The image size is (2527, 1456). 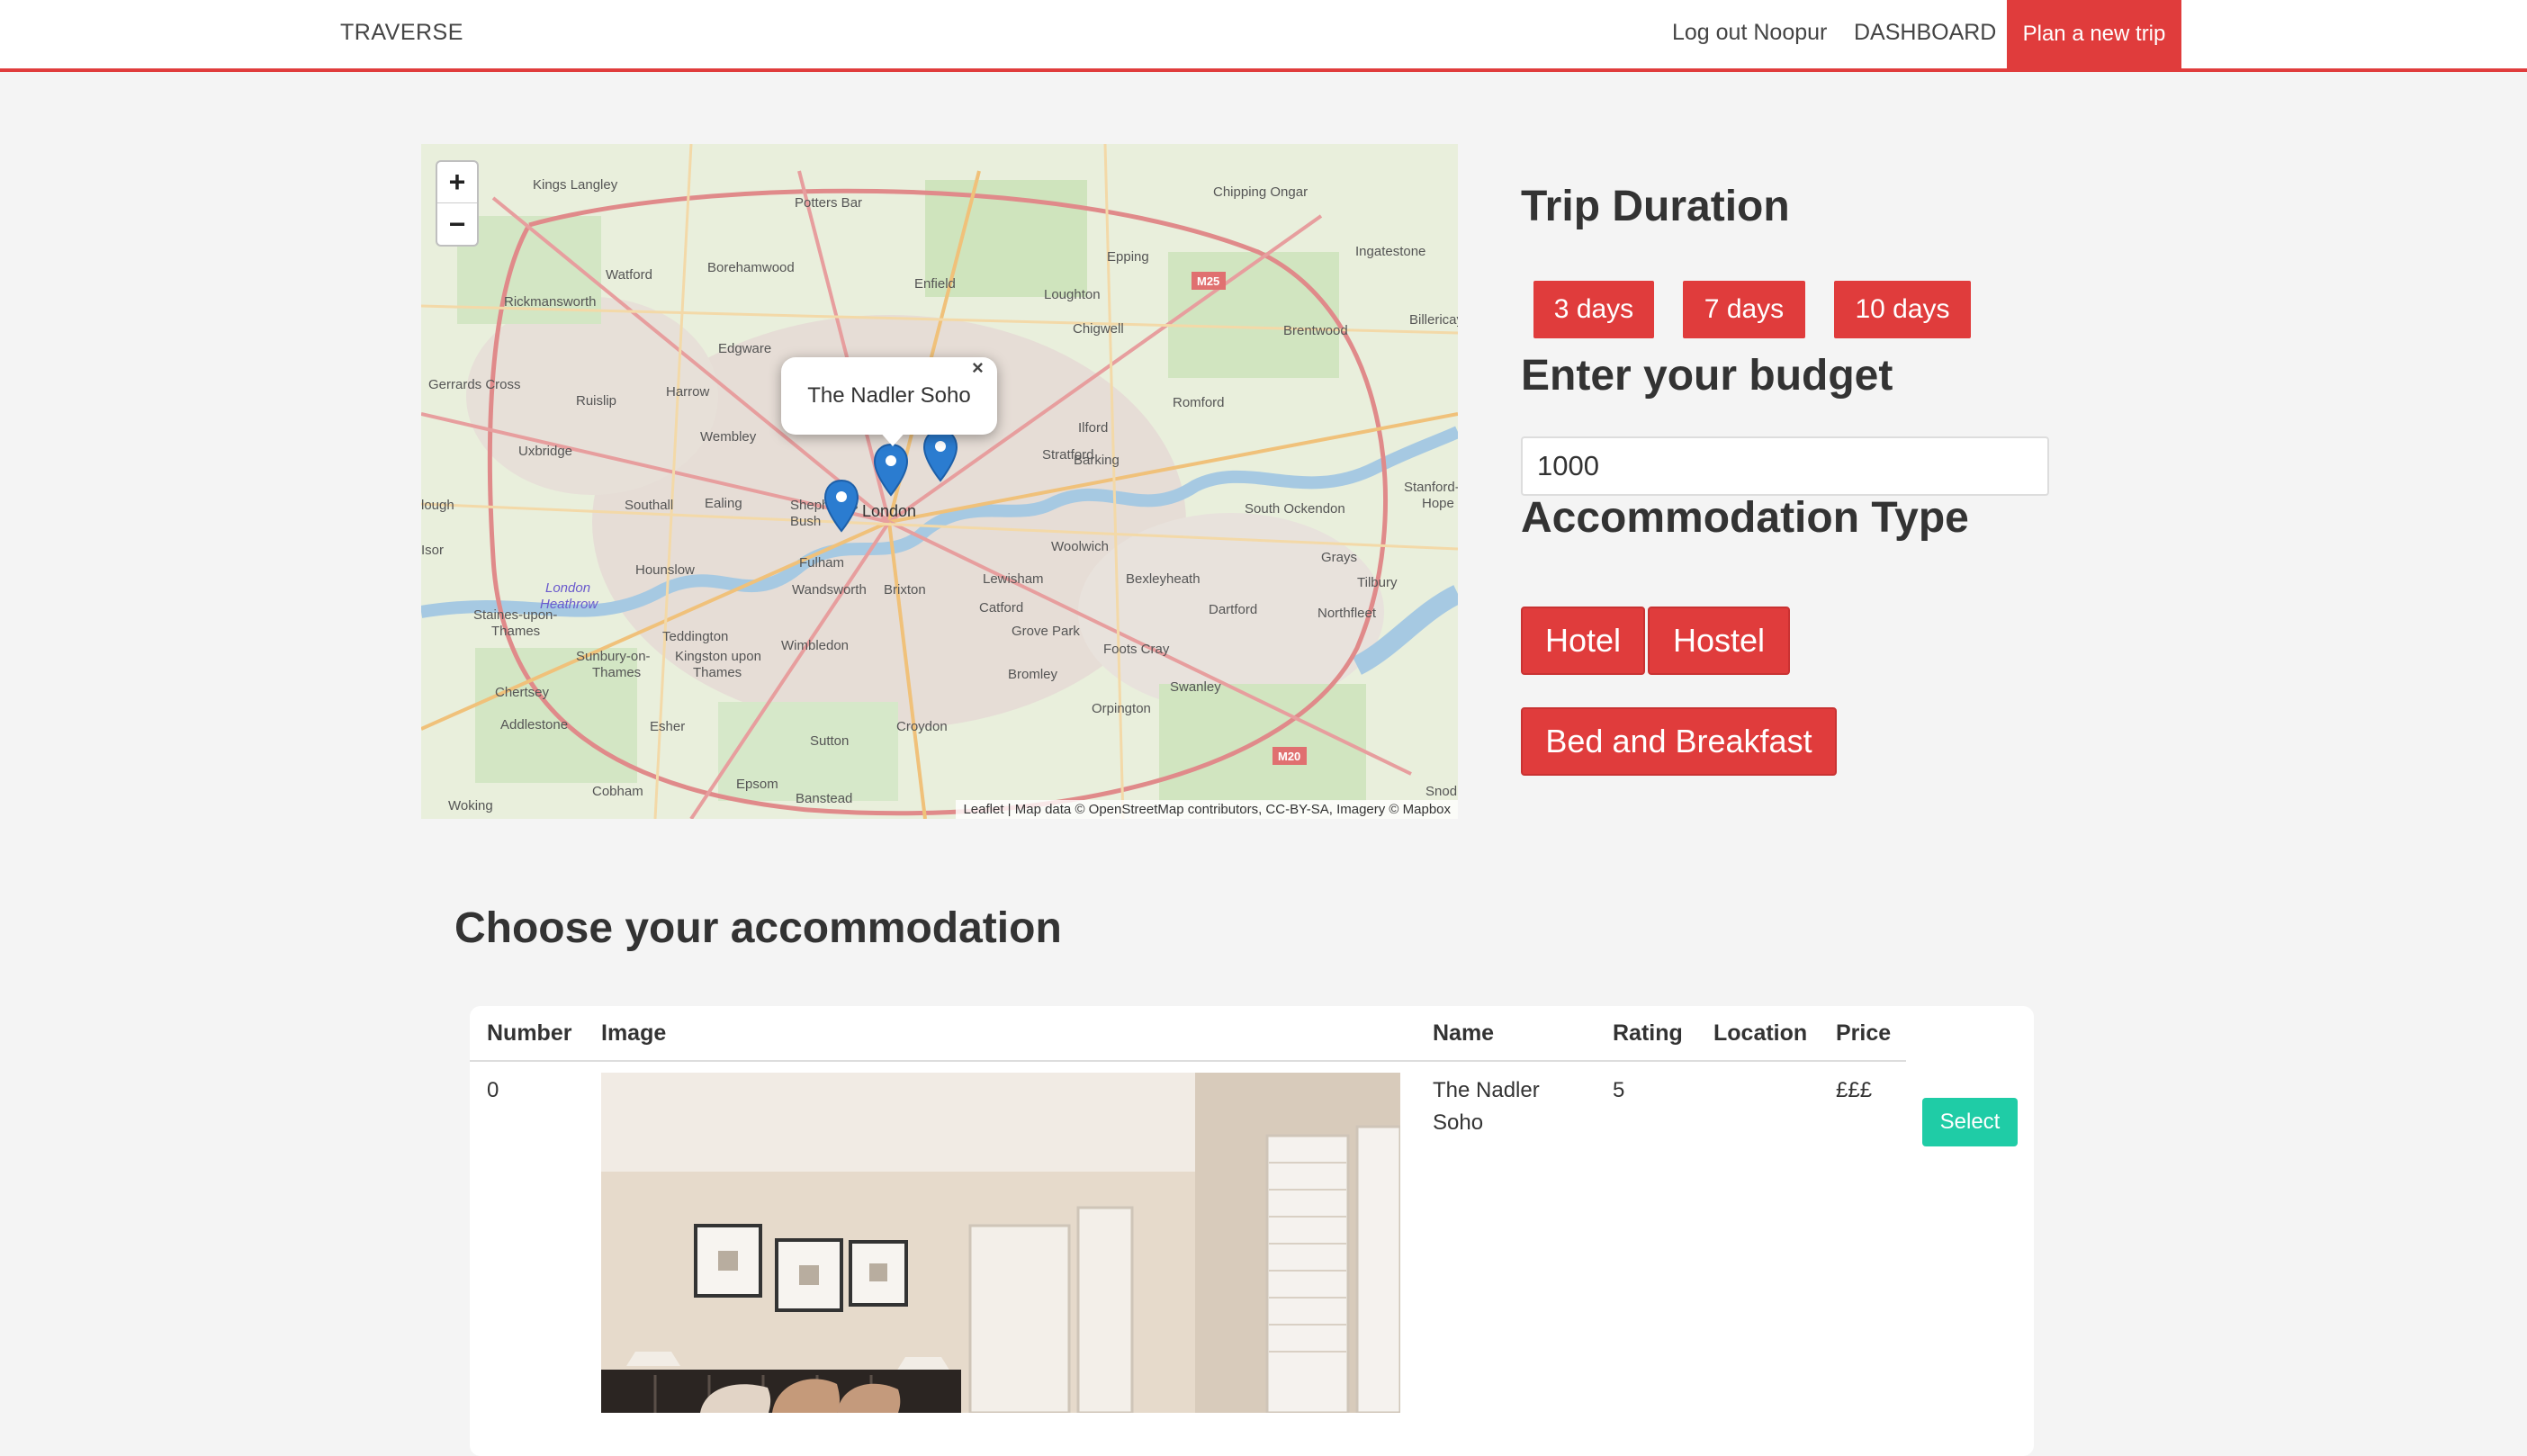 I want to click on svg-text: Rickmansworth, so click(x=550, y=302).